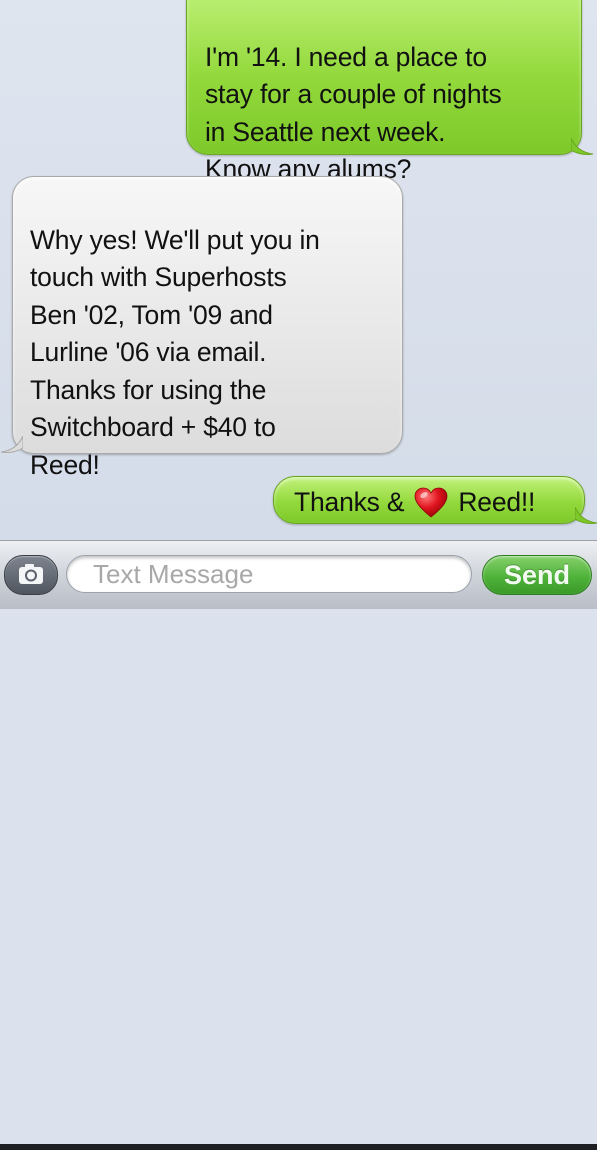 This screenshot has width=597, height=1150. I want to click on camera-icon, so click(31, 574).